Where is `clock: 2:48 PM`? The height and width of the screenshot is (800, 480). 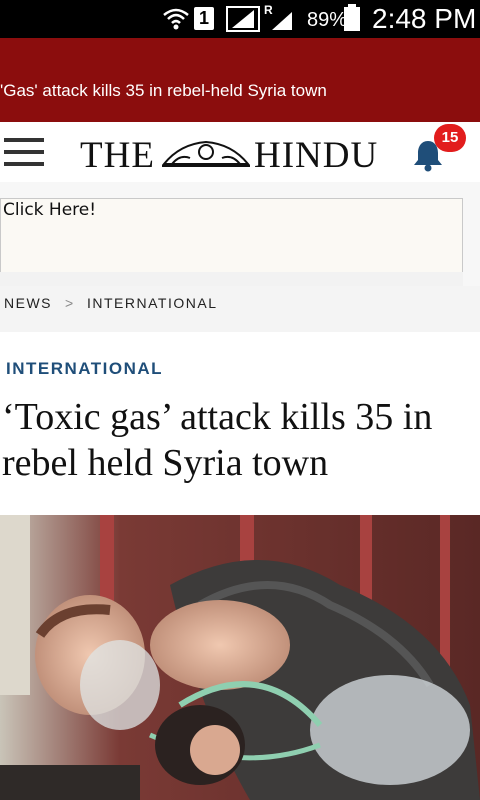
clock: 2:48 PM is located at coordinates (424, 18).